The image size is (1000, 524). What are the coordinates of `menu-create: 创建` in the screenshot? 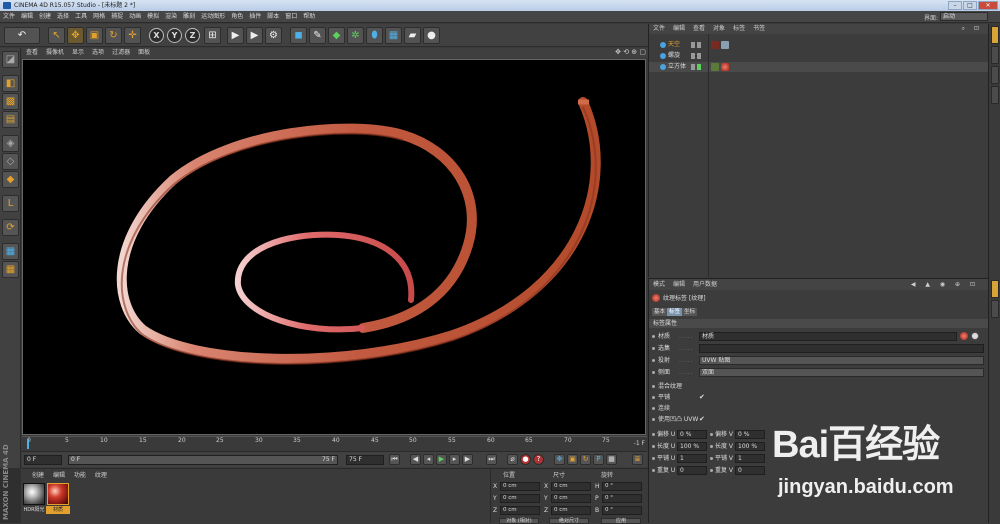 It's located at (45, 17).